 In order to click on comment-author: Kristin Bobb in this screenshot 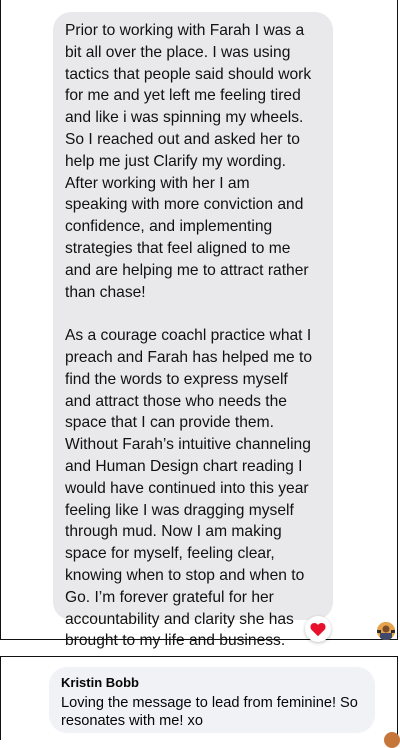, I will do `click(100, 682)`.